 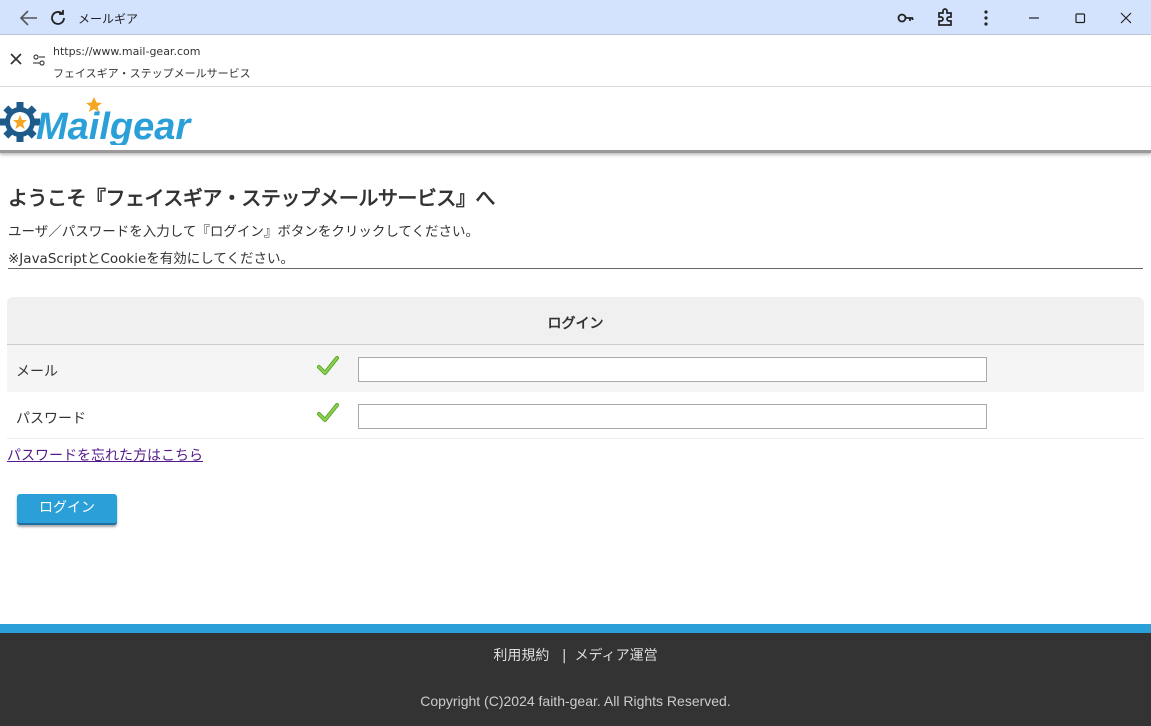 What do you see at coordinates (1126, 18) in the screenshot?
I see `close-window-icon` at bounding box center [1126, 18].